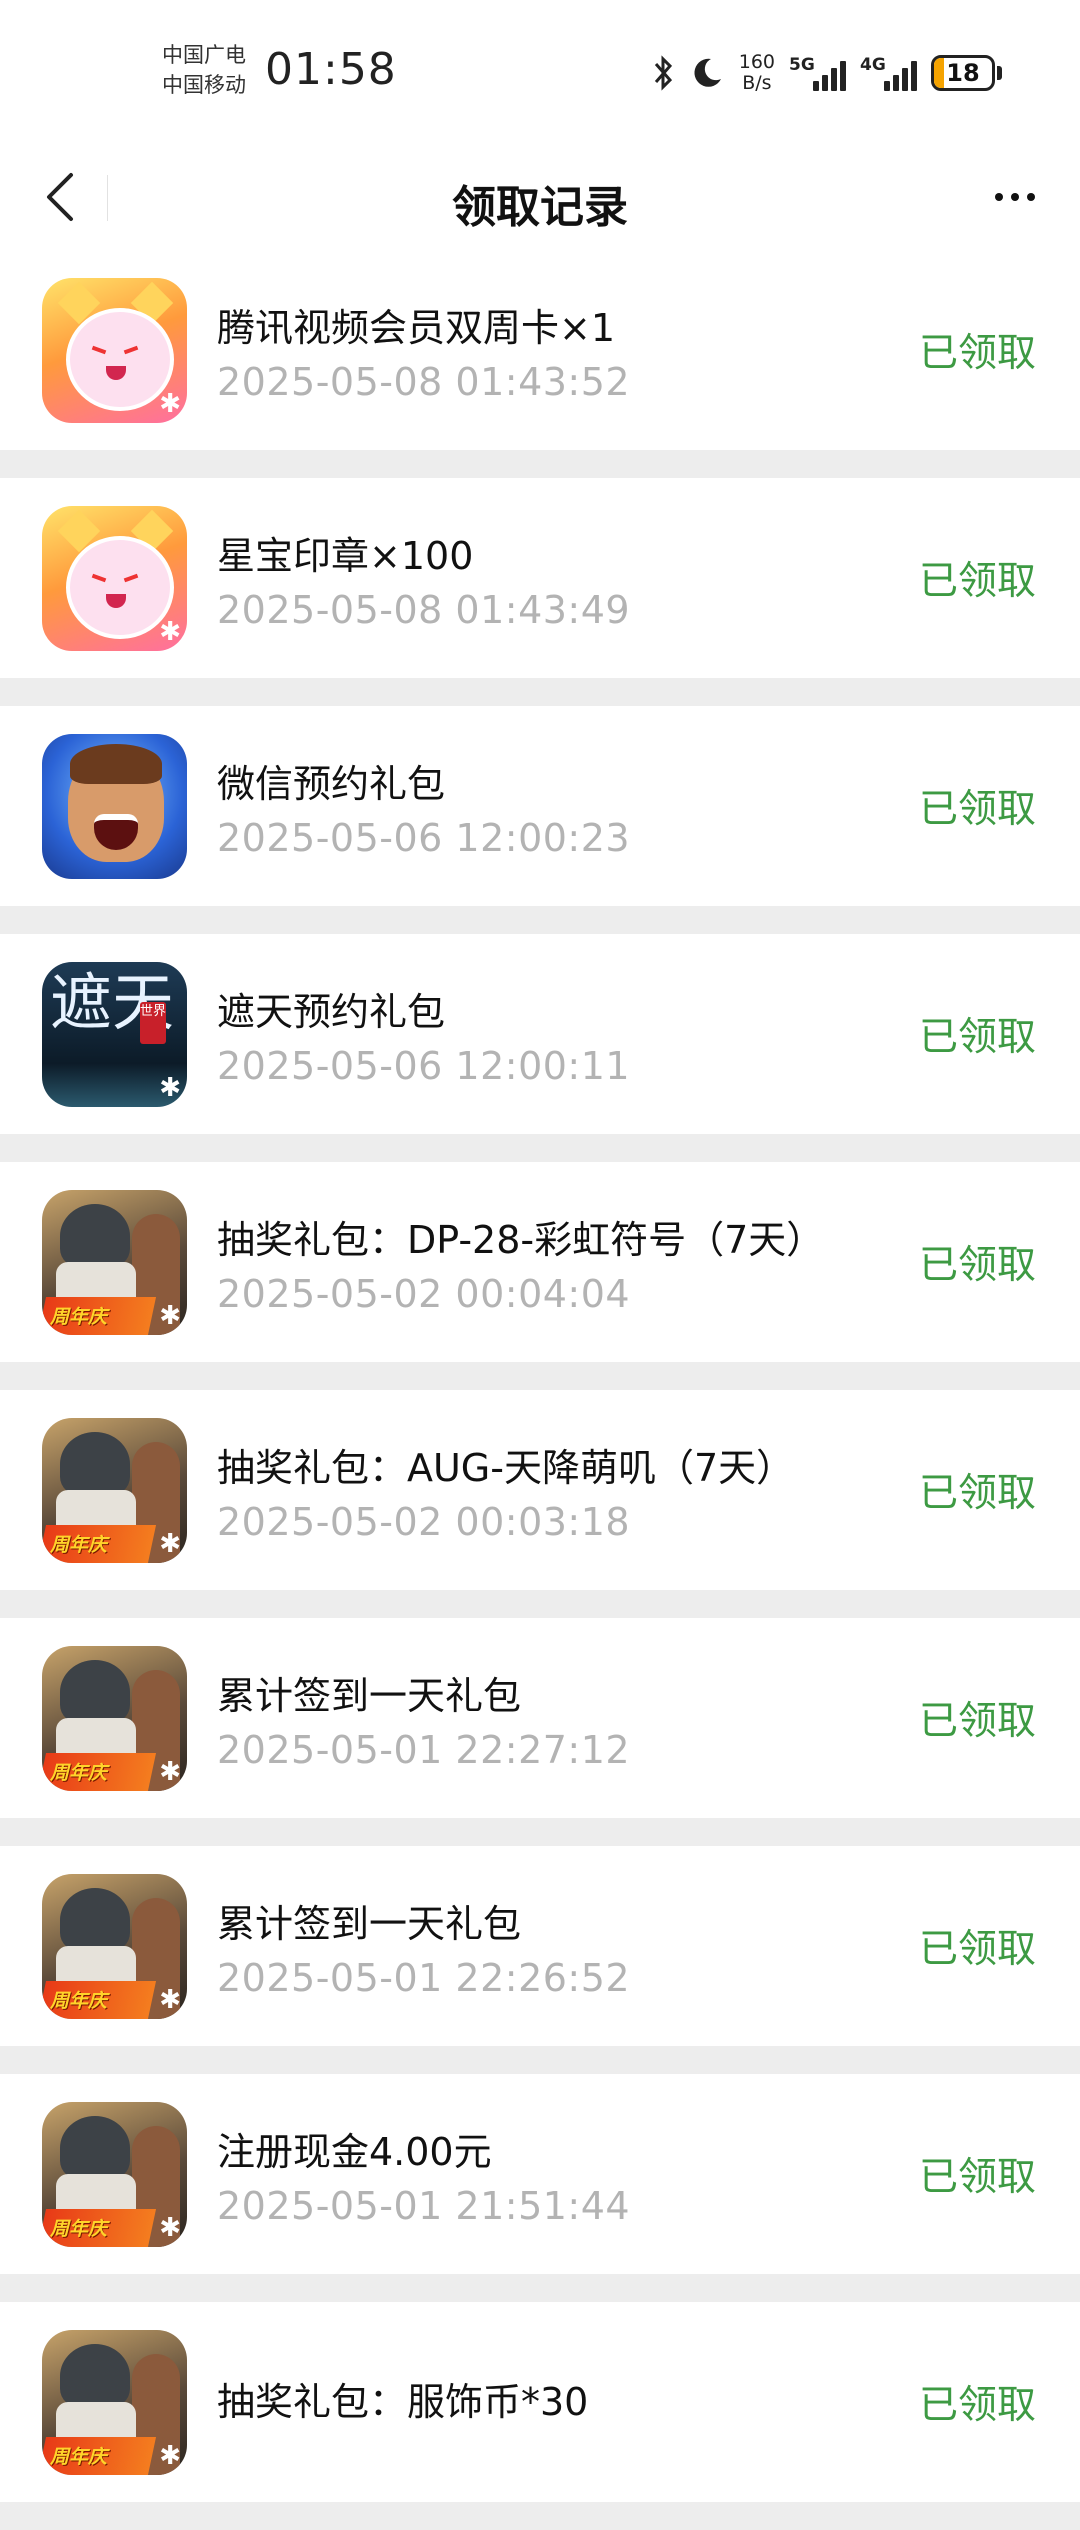  I want to click on list-item: 周年庆 ✱ 累计签到一天礼包 2025-05-01 22:27:12 已领取, so click(540, 1718).